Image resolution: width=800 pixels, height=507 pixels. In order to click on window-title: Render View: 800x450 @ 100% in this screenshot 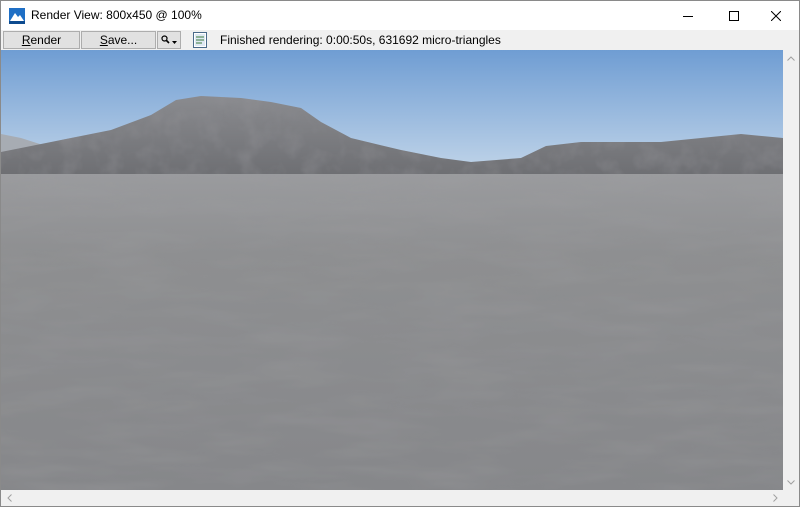, I will do `click(116, 15)`.